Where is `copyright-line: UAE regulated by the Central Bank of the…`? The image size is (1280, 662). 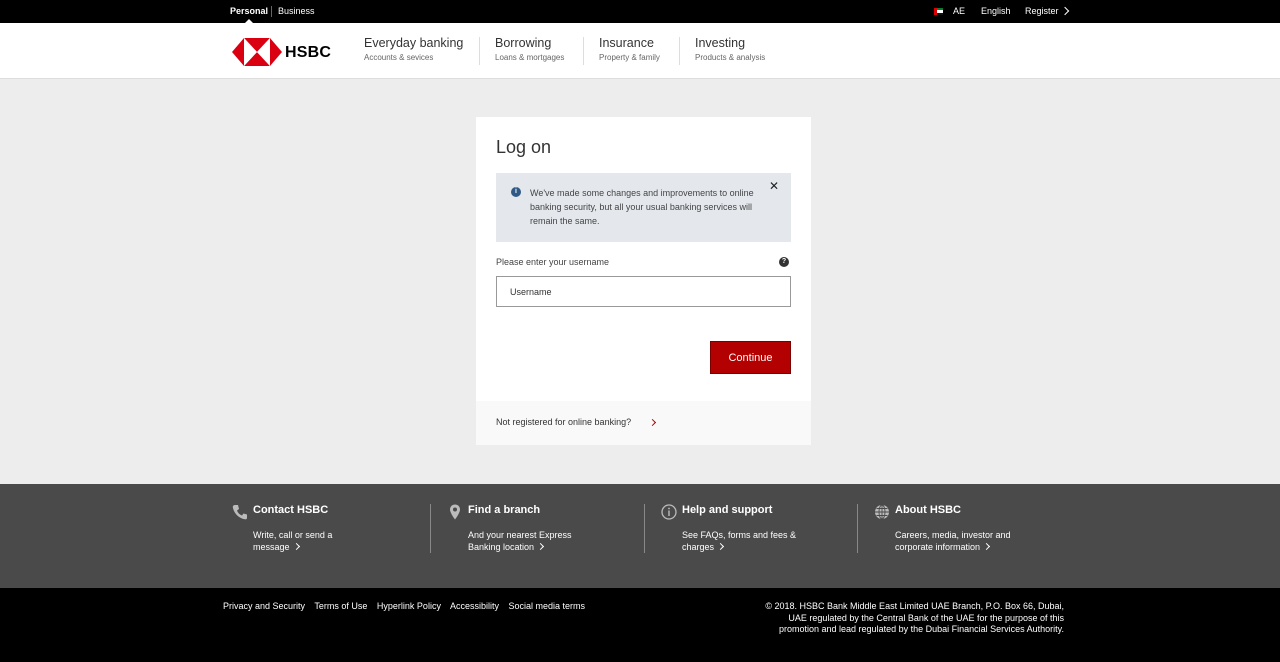 copyright-line: UAE regulated by the Central Bank of the… is located at coordinates (926, 617).